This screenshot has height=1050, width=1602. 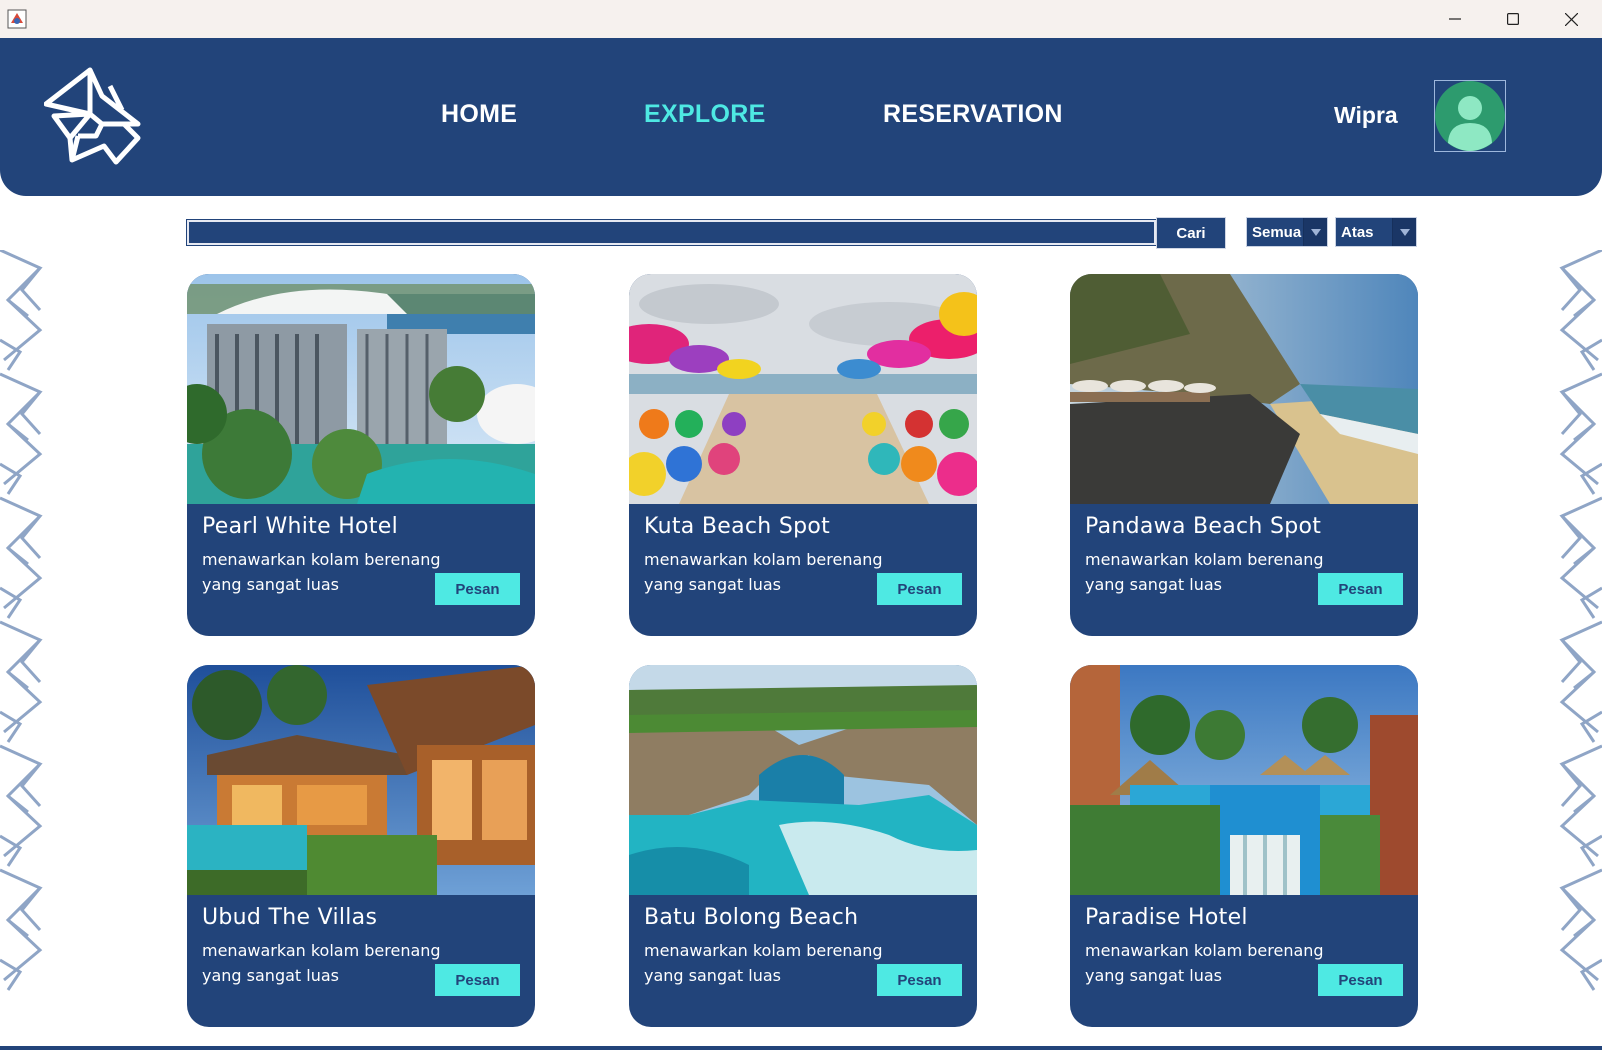 I want to click on sort-select: Atas, so click(x=1376, y=232).